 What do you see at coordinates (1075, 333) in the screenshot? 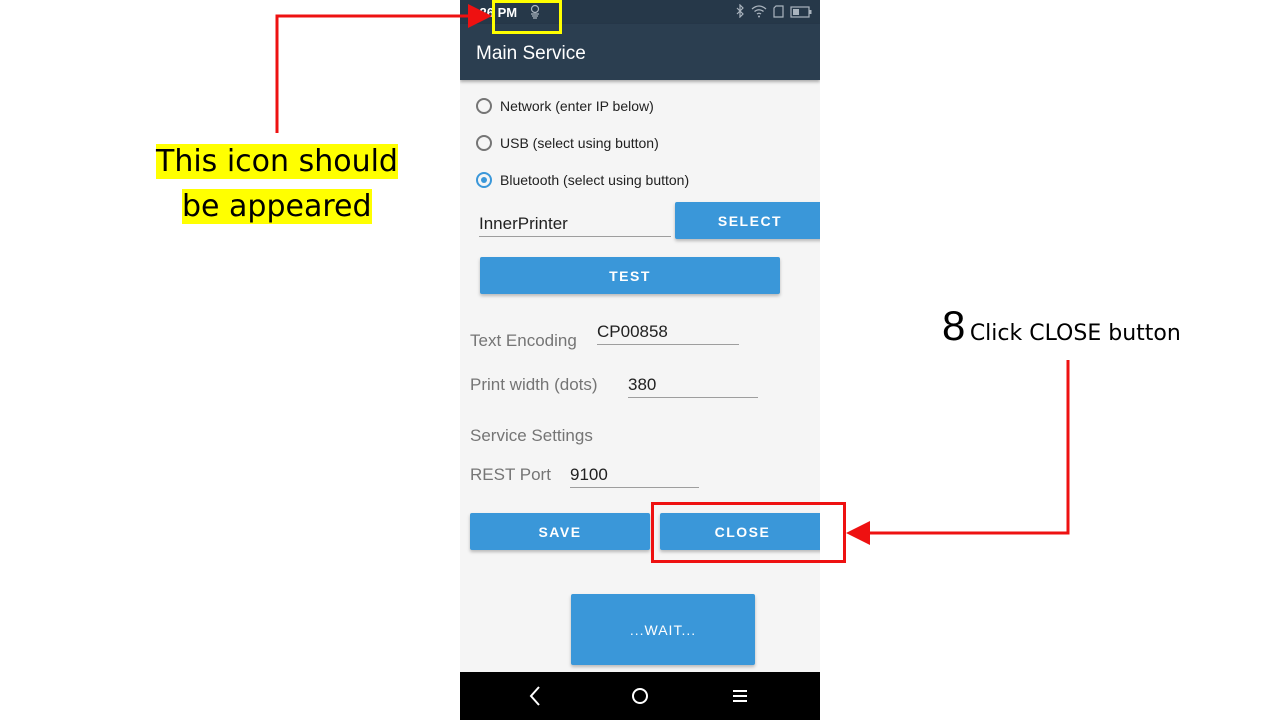
I see `step-text: Click CLOSE button` at bounding box center [1075, 333].